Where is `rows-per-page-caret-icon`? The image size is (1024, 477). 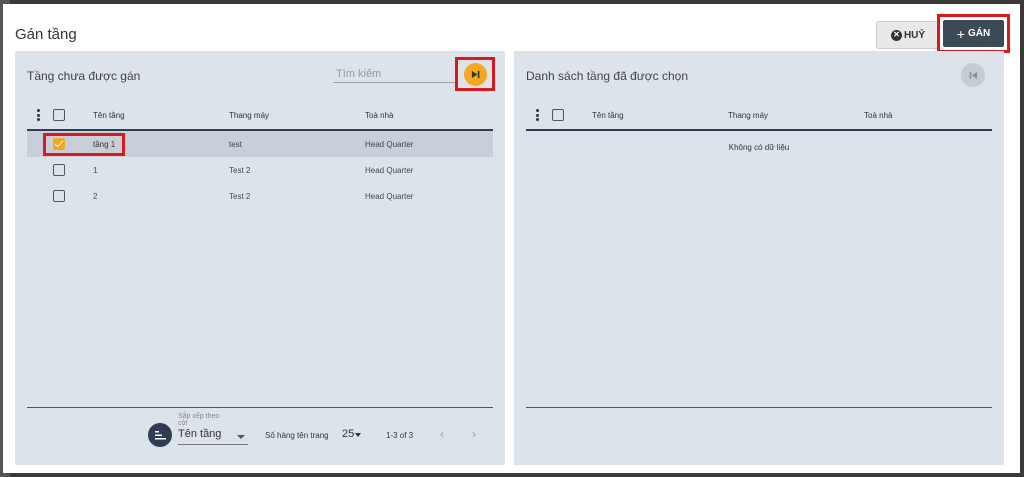
rows-per-page-caret-icon is located at coordinates (358, 435).